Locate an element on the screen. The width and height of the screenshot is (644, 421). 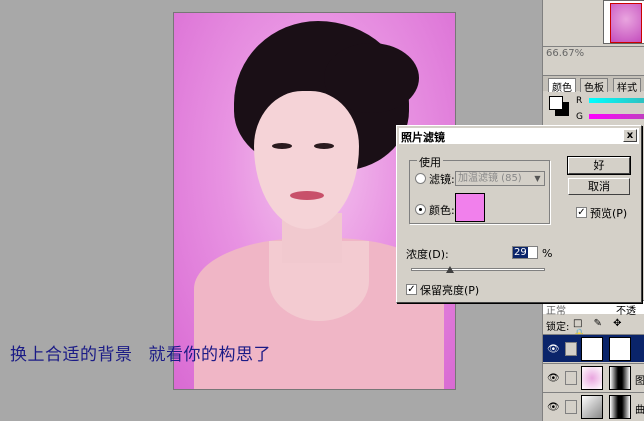
density-unit: % is located at coordinates (547, 253).